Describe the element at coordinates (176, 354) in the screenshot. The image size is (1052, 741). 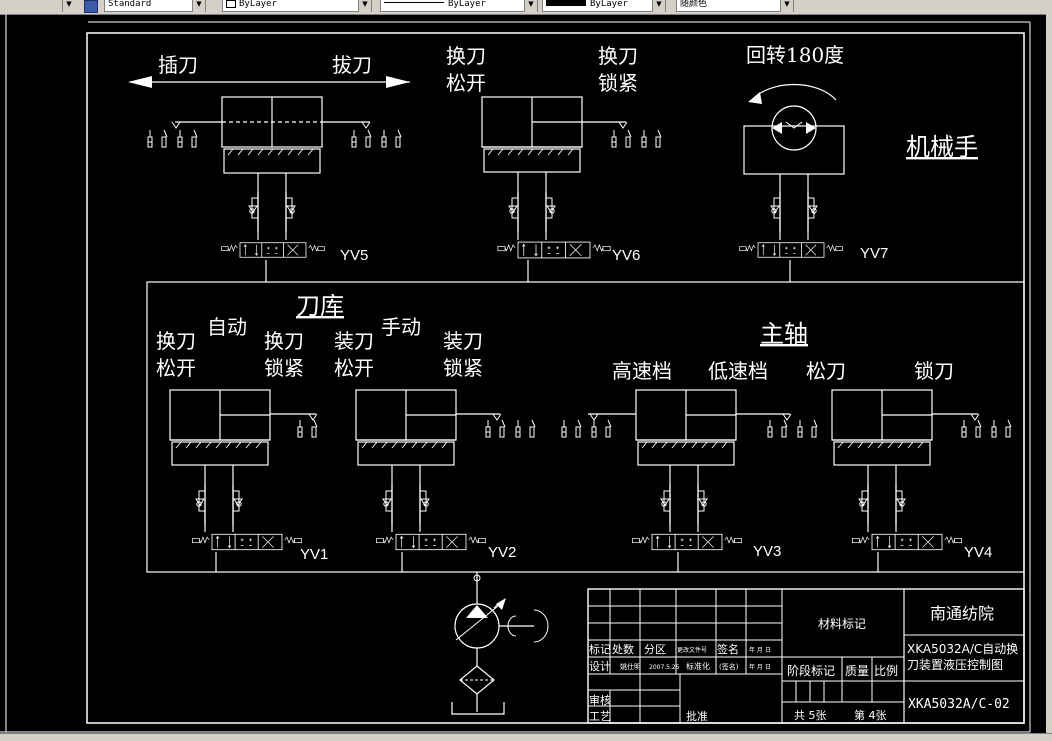
I see `label-mag-release: 换刀松开` at that location.